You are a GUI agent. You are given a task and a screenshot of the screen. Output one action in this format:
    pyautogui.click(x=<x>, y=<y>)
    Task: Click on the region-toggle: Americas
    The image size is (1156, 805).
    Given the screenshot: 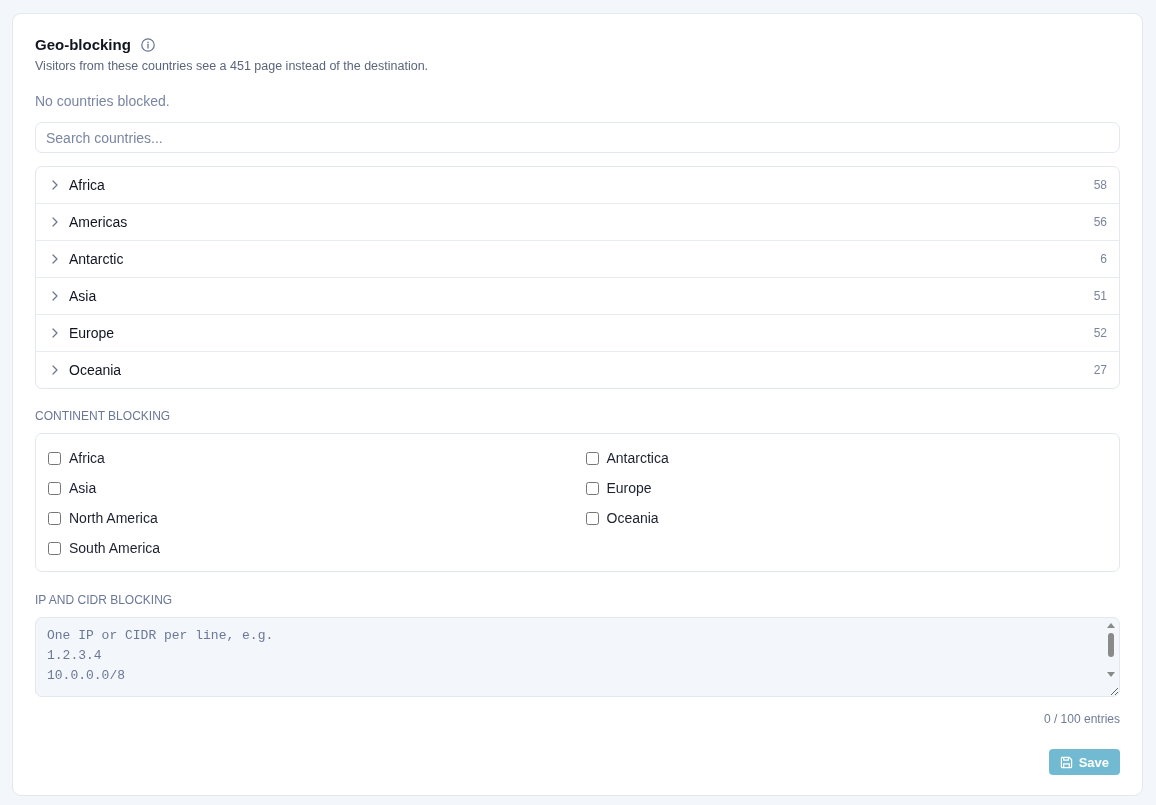 What is the action you would take?
    pyautogui.click(x=571, y=222)
    